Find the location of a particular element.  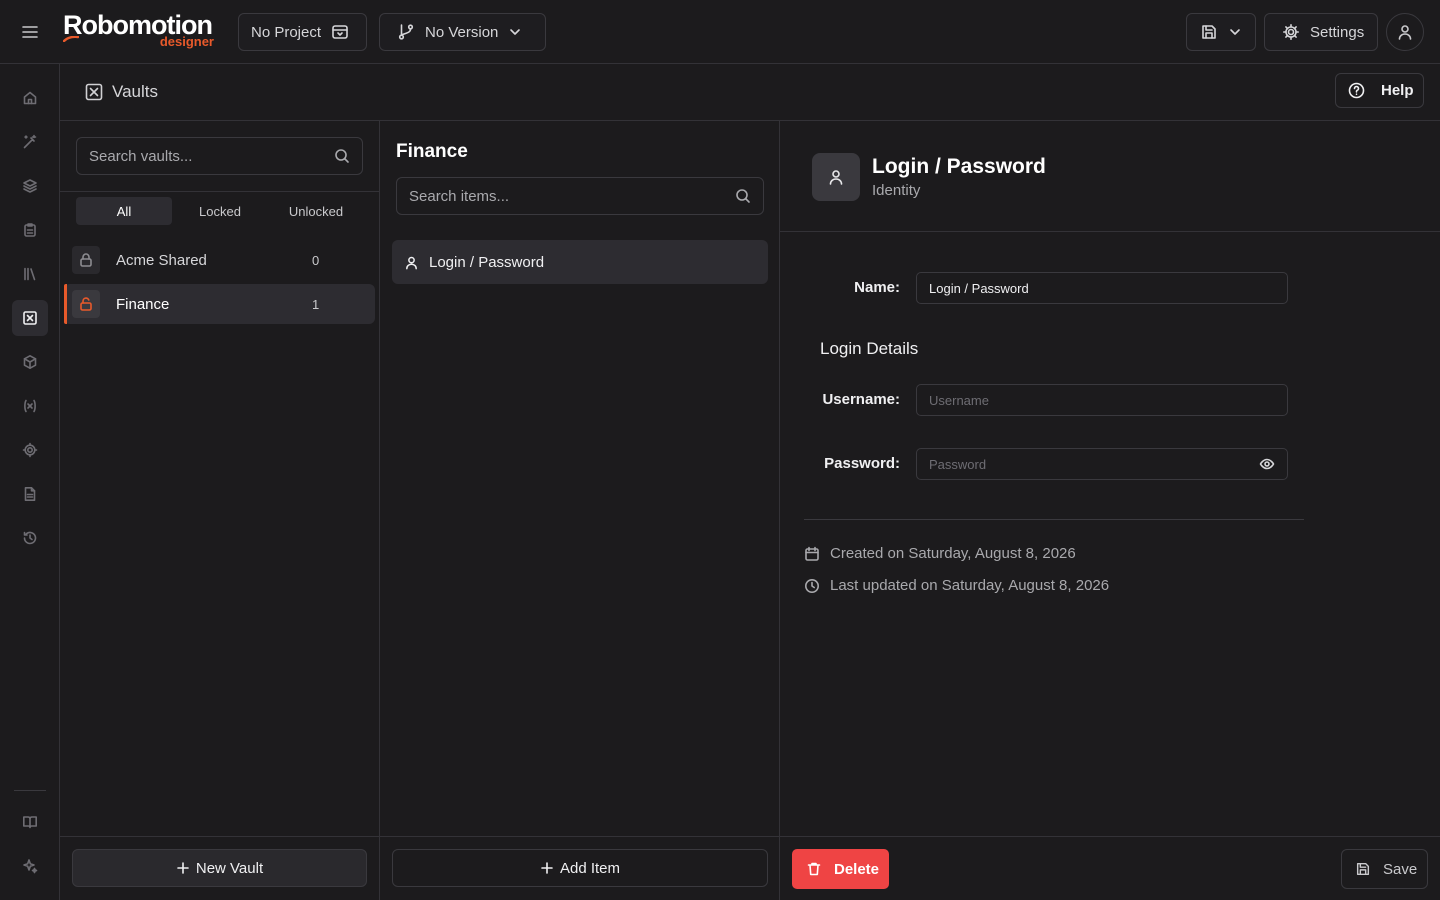

filter-locked: Locked is located at coordinates (220, 211).